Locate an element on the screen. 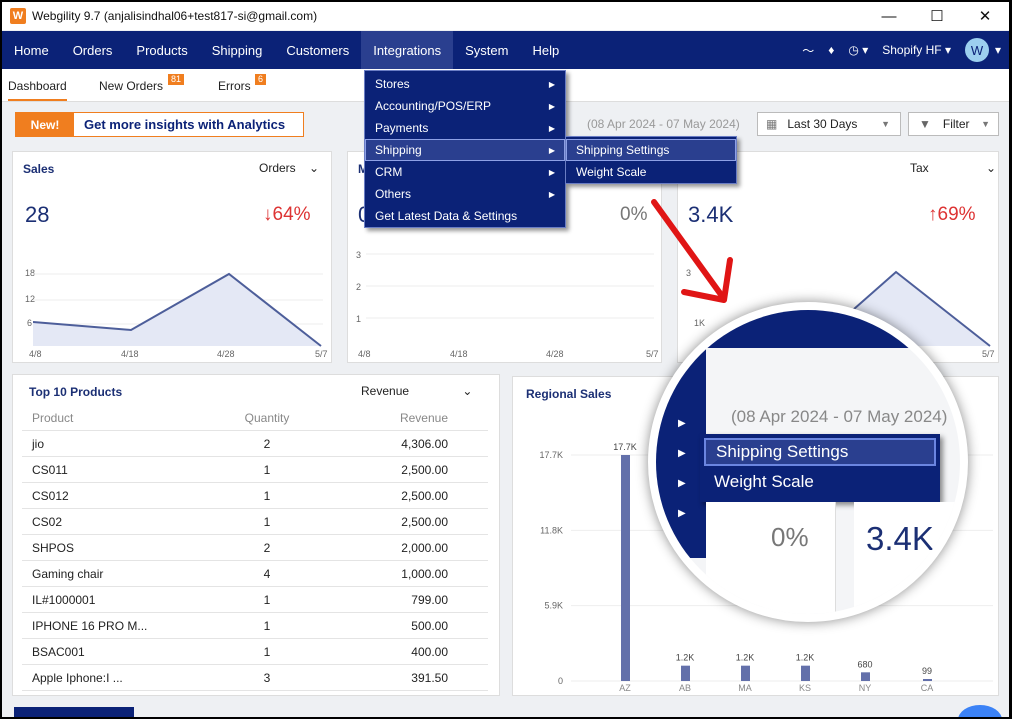 Image resolution: width=1012 pixels, height=719 pixels. table-row: CS011 1 2,500.00 is located at coordinates (255, 470).